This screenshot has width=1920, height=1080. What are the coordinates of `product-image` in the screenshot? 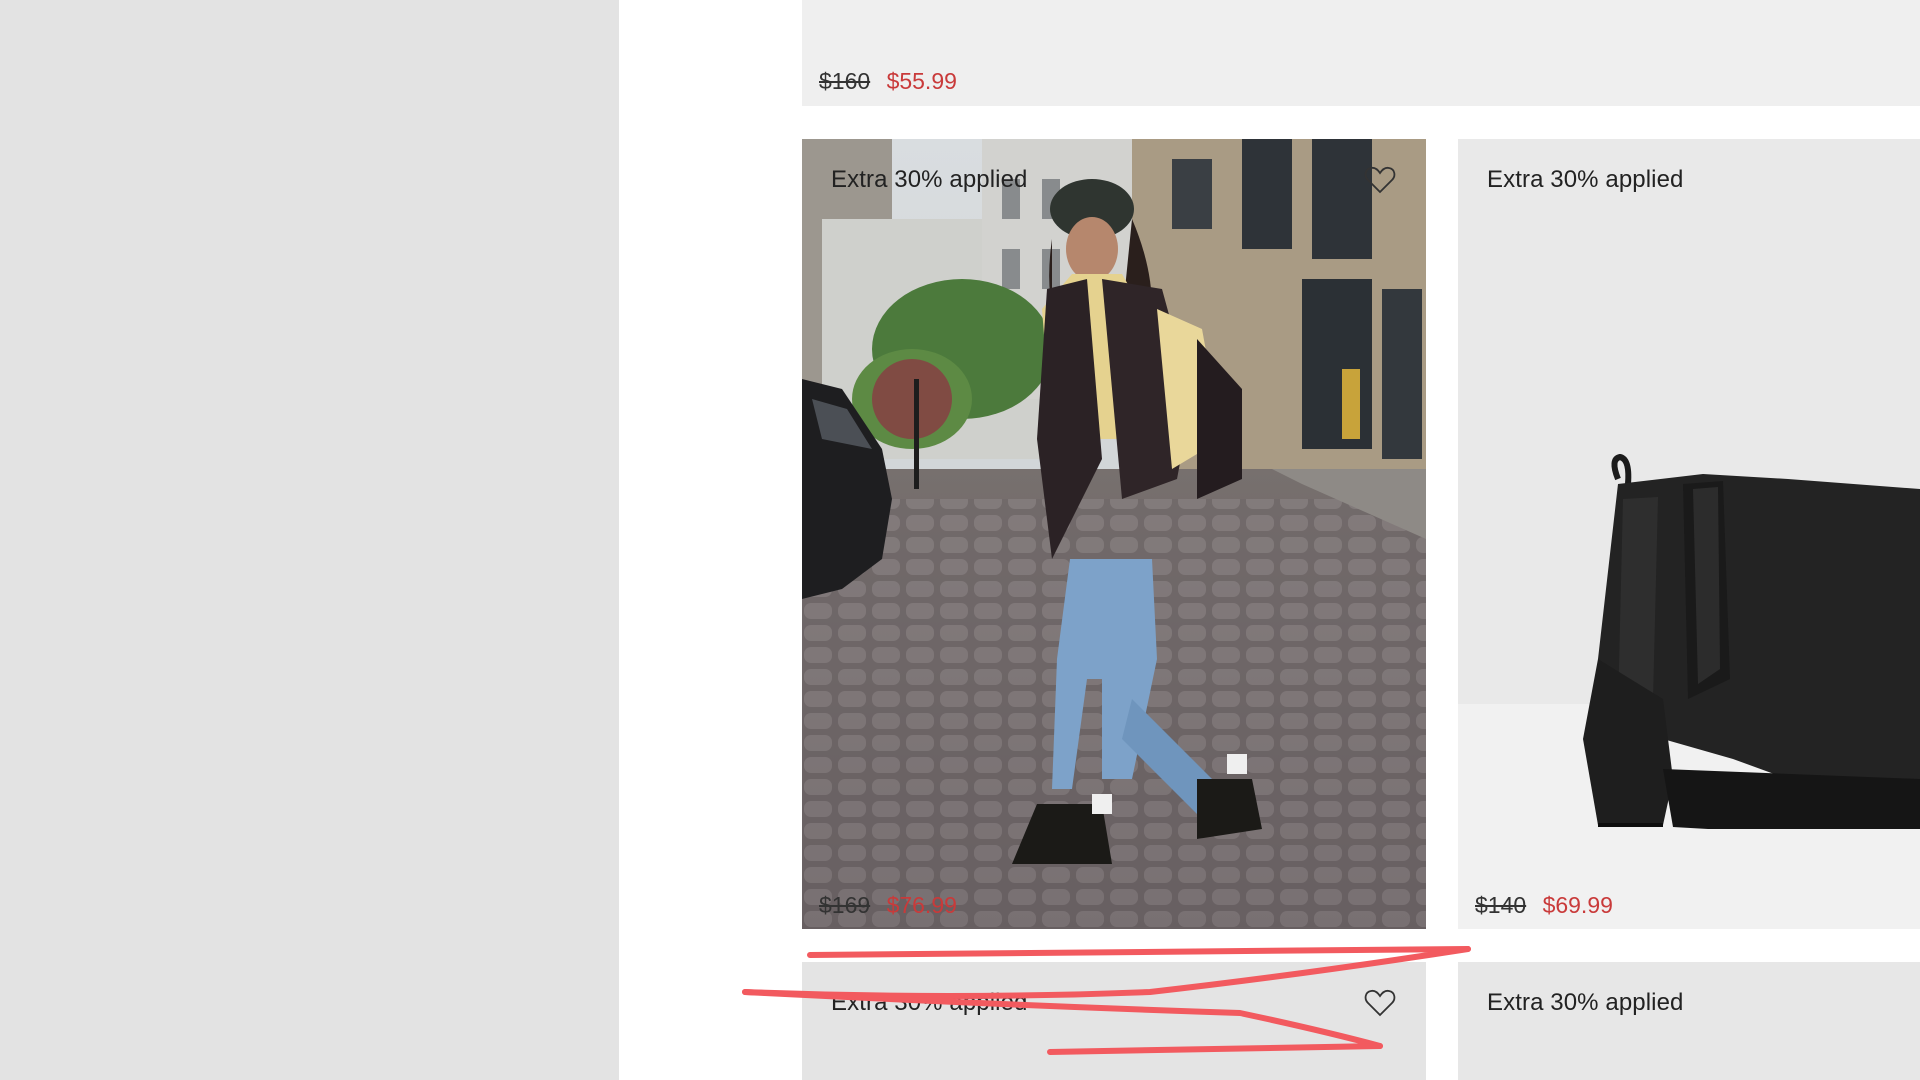 It's located at (1751, 641).